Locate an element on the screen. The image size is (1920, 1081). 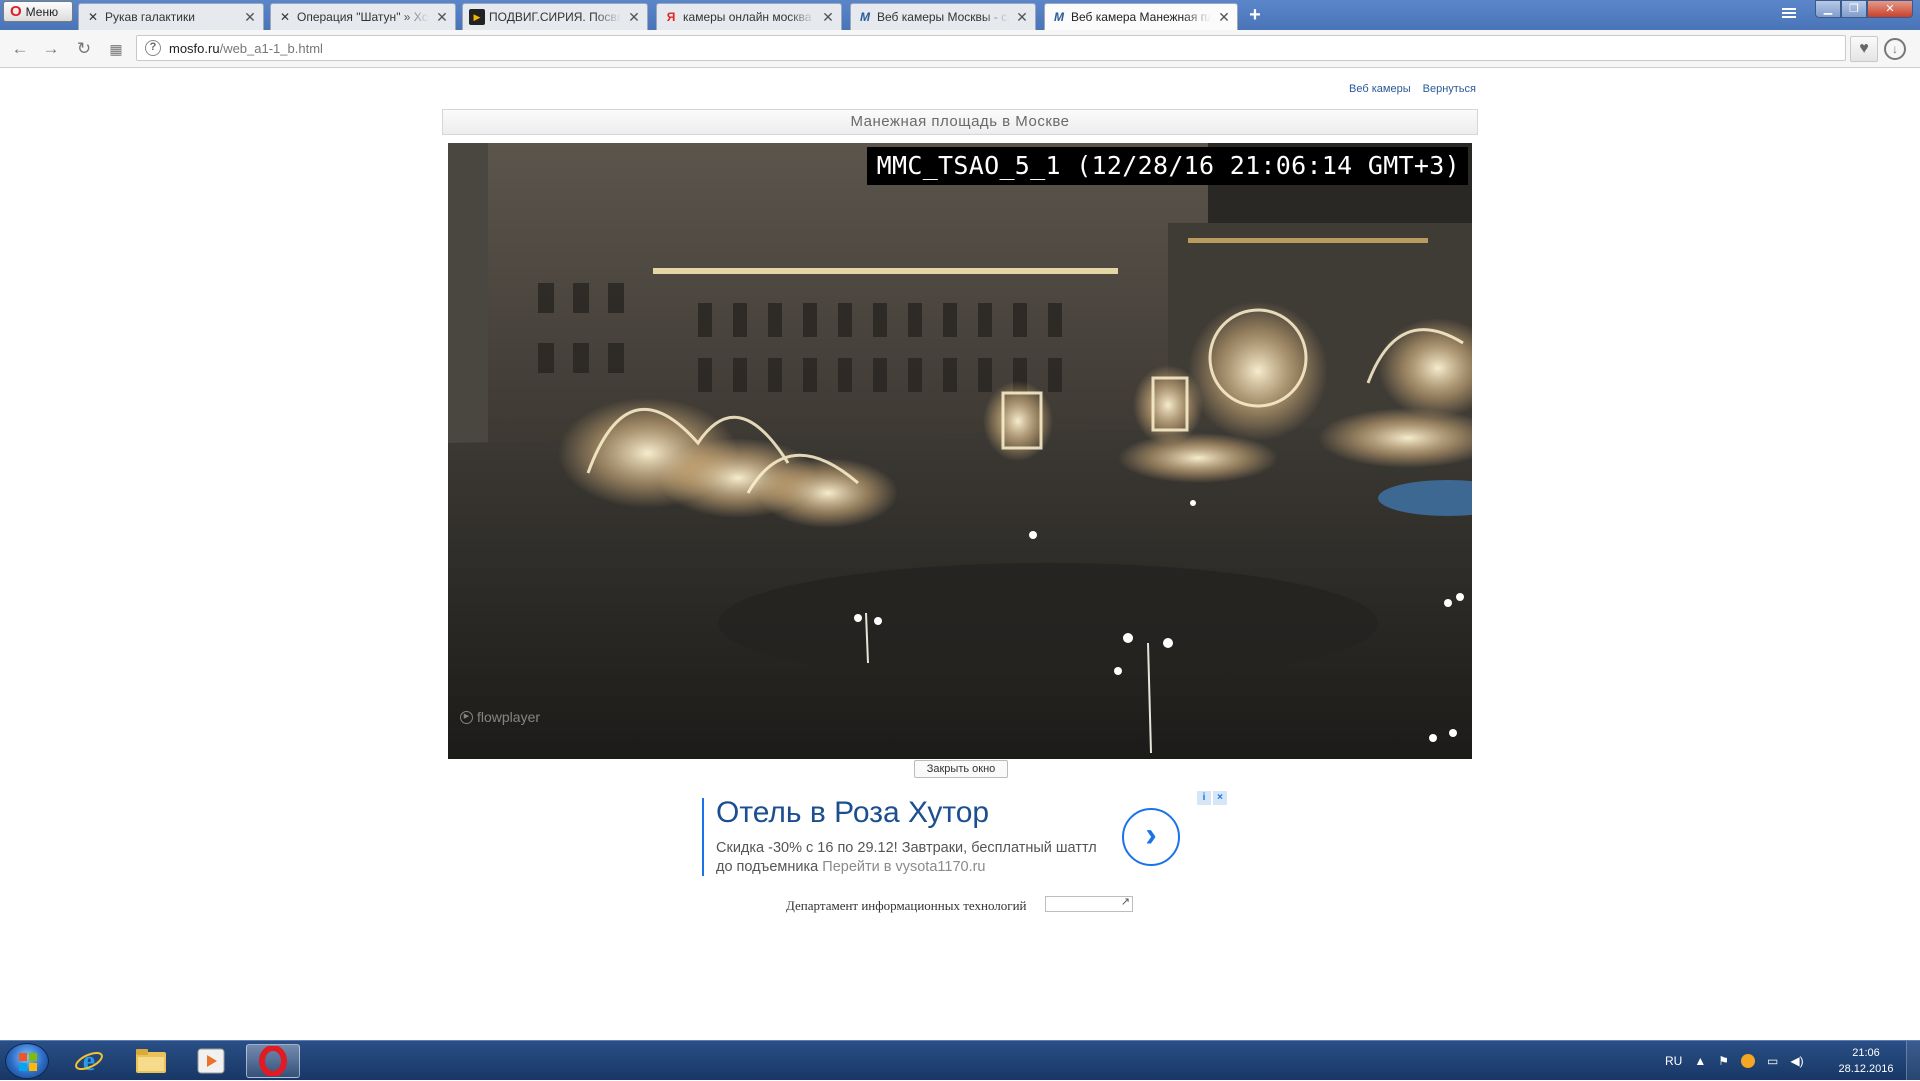
network-icon: ▭ is located at coordinates (1772, 1061).